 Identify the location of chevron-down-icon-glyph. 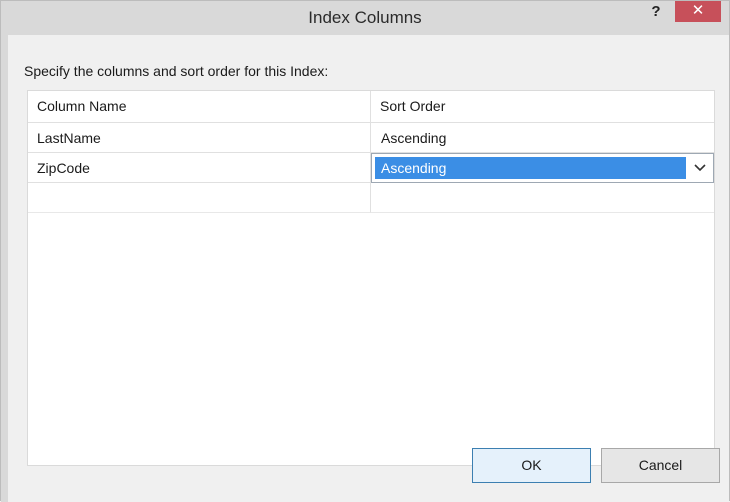
(700, 168).